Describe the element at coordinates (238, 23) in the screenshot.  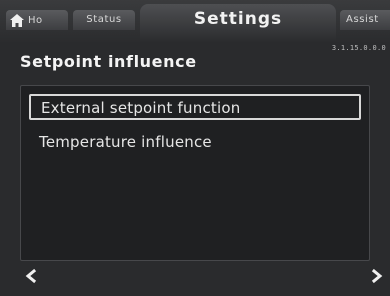
I see `tab-settings: Settings` at that location.